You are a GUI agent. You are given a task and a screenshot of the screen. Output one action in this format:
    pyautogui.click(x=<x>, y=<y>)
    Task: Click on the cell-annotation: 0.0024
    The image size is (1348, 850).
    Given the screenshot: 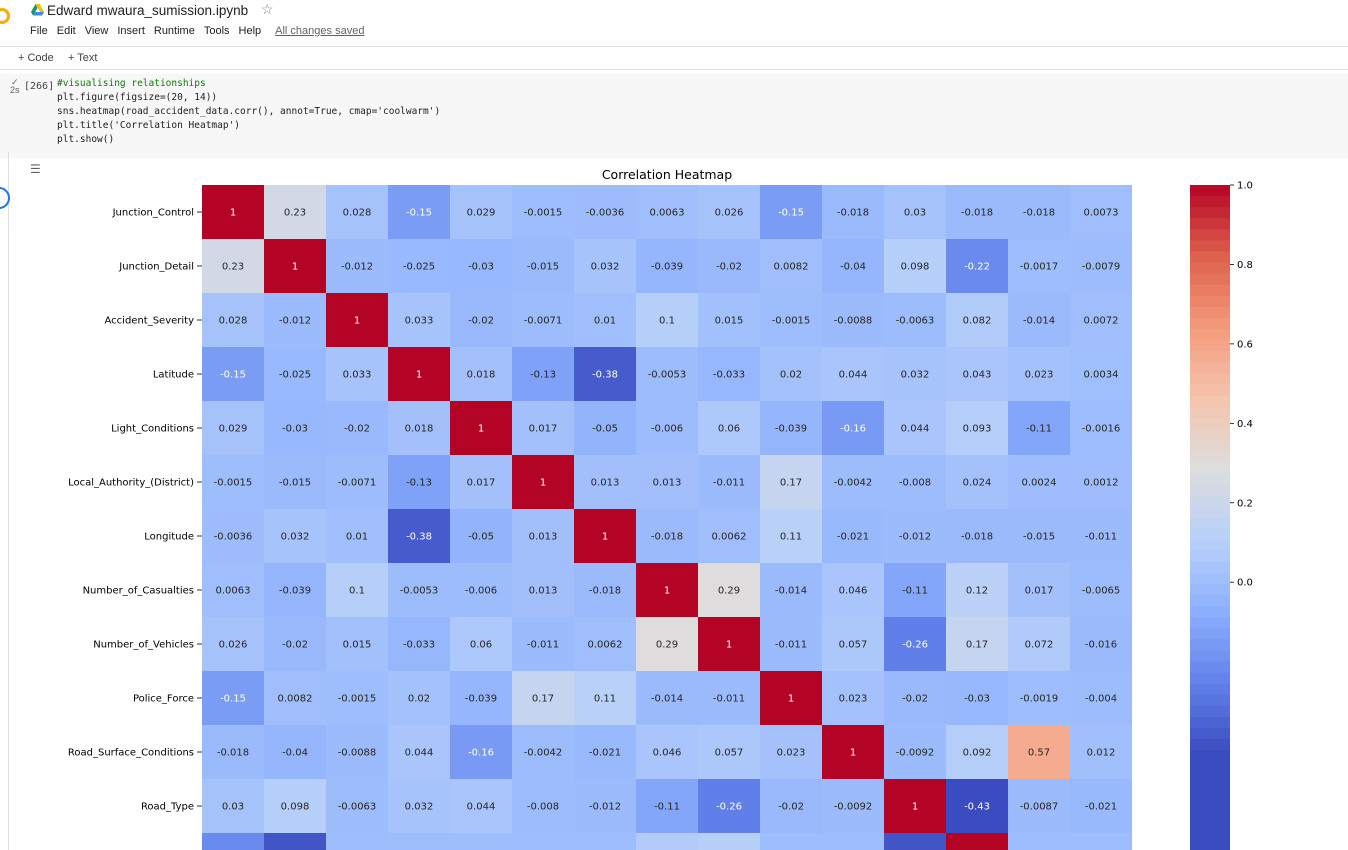 What is the action you would take?
    pyautogui.click(x=1039, y=483)
    